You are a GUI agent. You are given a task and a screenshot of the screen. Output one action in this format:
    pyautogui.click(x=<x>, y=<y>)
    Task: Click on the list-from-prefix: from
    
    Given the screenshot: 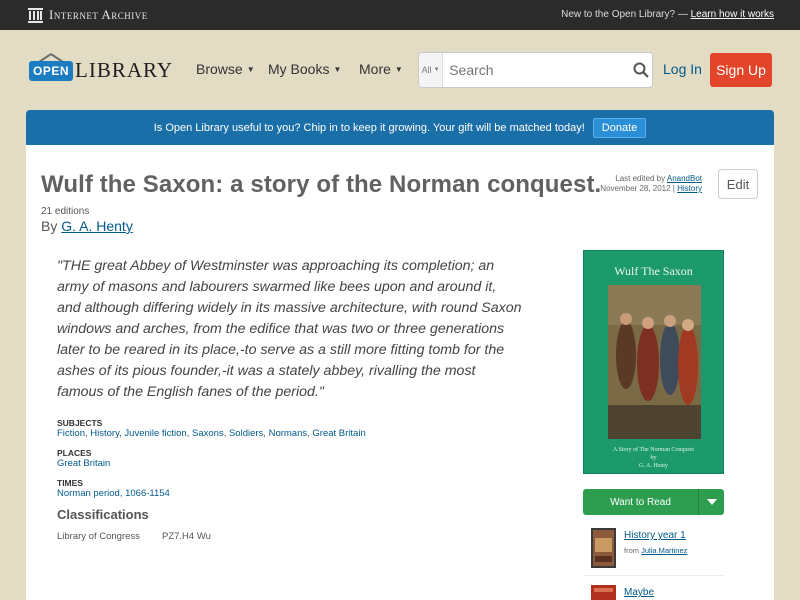 What is the action you would take?
    pyautogui.click(x=631, y=550)
    